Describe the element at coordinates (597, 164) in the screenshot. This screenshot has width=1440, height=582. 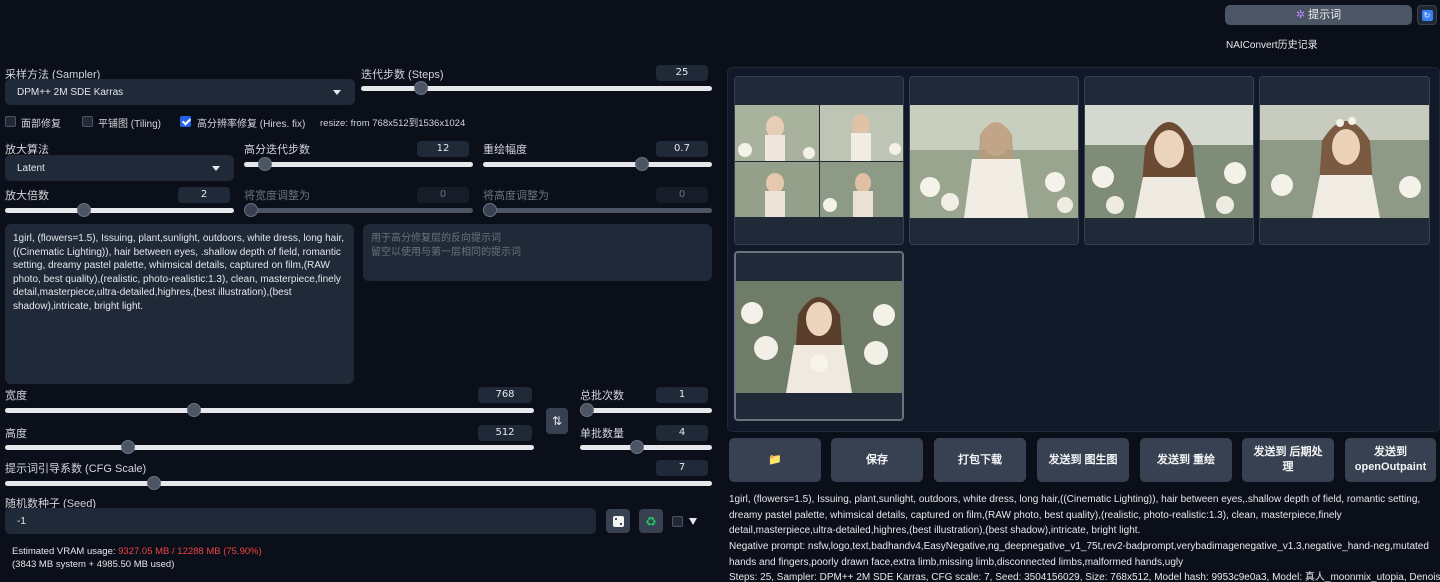
I see `denoise-slider` at that location.